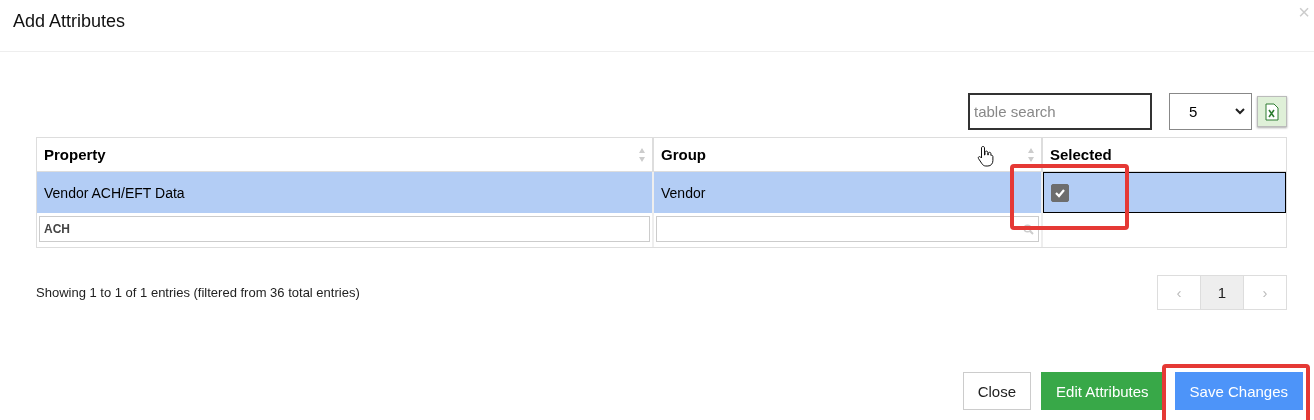  Describe the element at coordinates (1060, 192) in the screenshot. I see `checkbox` at that location.